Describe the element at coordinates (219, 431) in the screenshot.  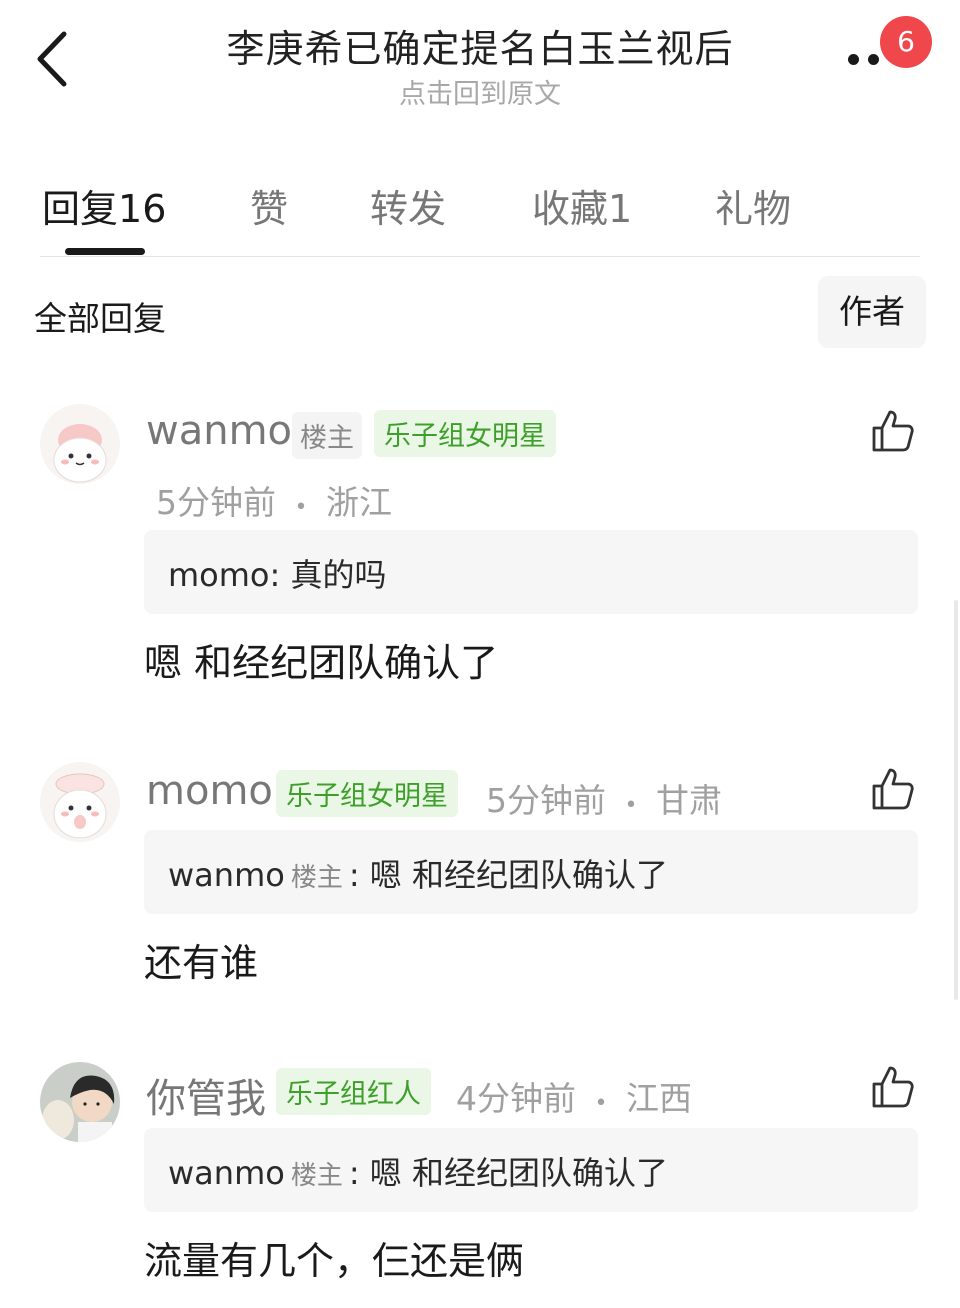
I see `username: wanmo` at that location.